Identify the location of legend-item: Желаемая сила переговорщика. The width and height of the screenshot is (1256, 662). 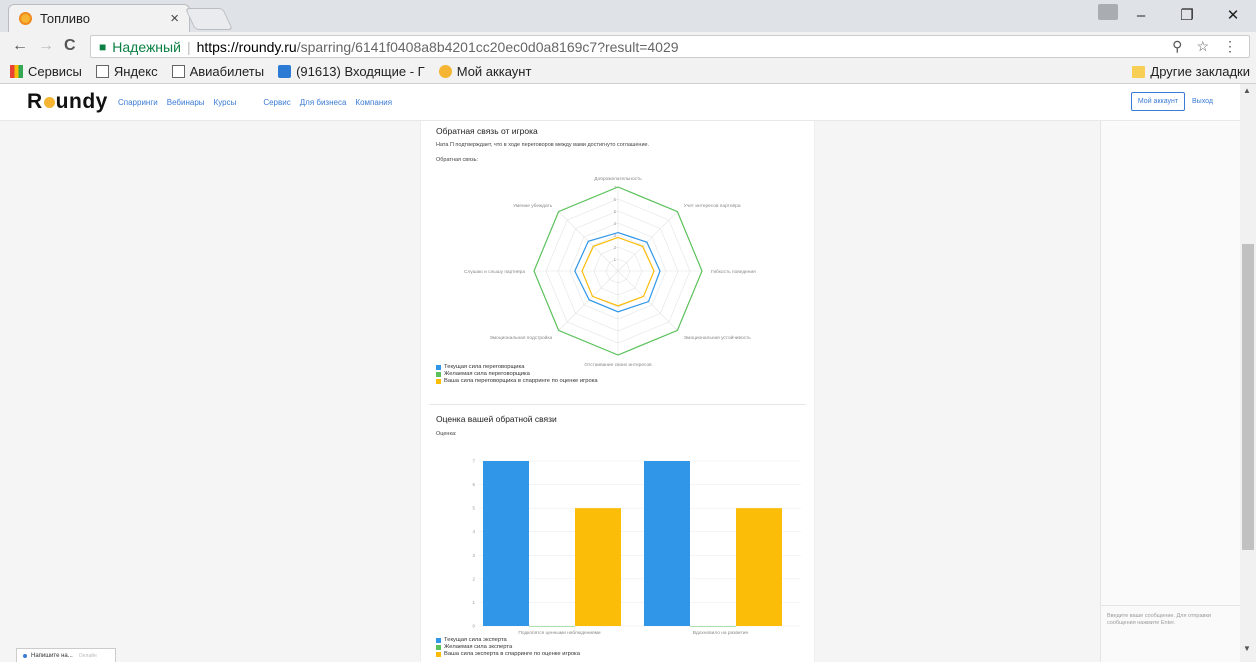
(517, 374).